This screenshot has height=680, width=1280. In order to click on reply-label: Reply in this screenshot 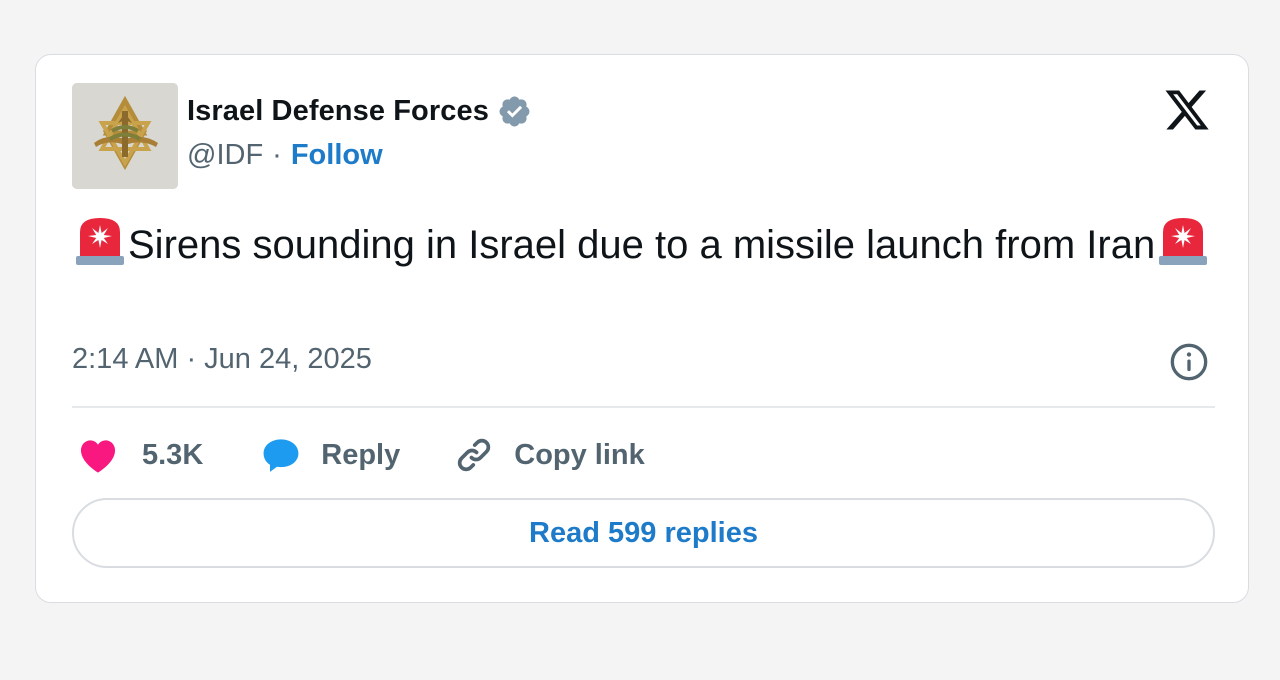, I will do `click(361, 454)`.